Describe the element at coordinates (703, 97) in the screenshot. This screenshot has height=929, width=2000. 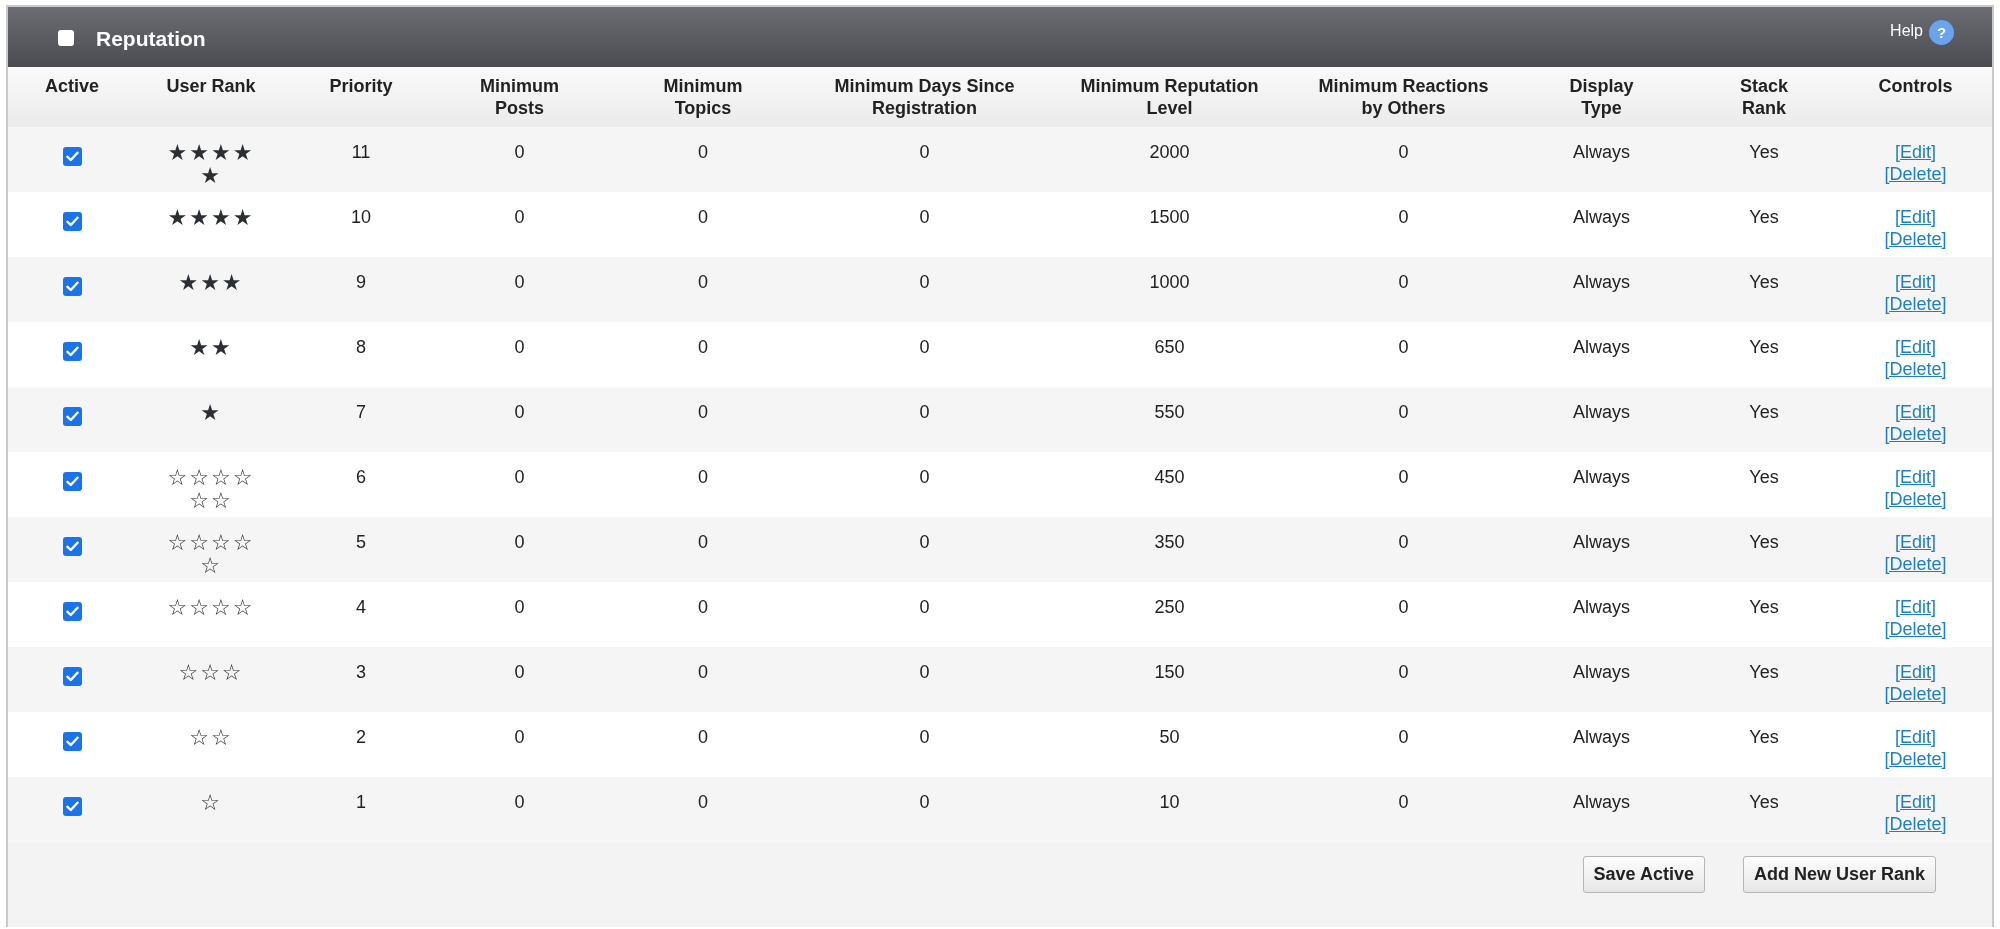
I see `column-header: Minimum Topics` at that location.